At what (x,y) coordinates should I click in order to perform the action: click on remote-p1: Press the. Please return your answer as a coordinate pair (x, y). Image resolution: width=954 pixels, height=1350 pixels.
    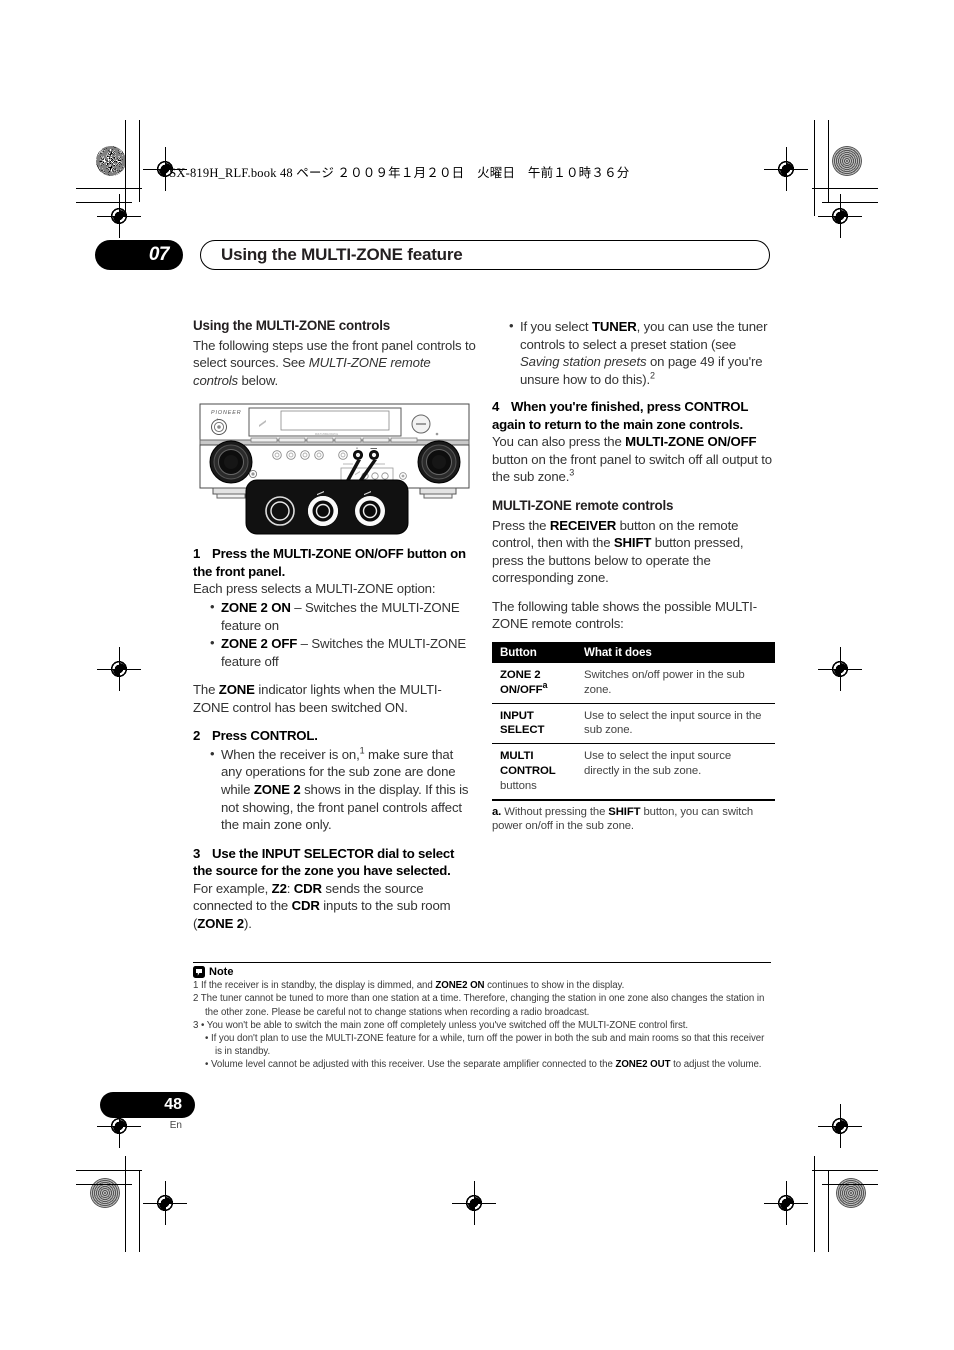
    Looking at the image, I should click on (521, 525).